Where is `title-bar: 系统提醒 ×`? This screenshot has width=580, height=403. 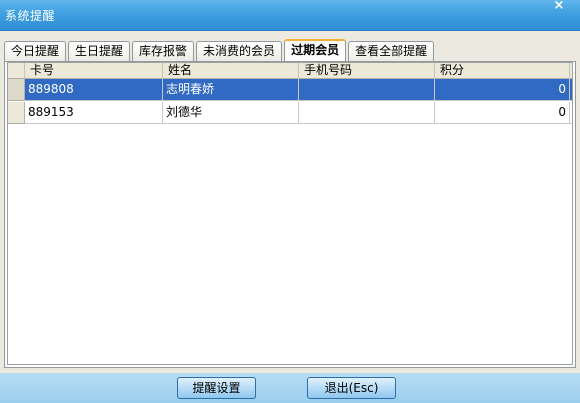 title-bar: 系统提醒 × is located at coordinates (290, 15).